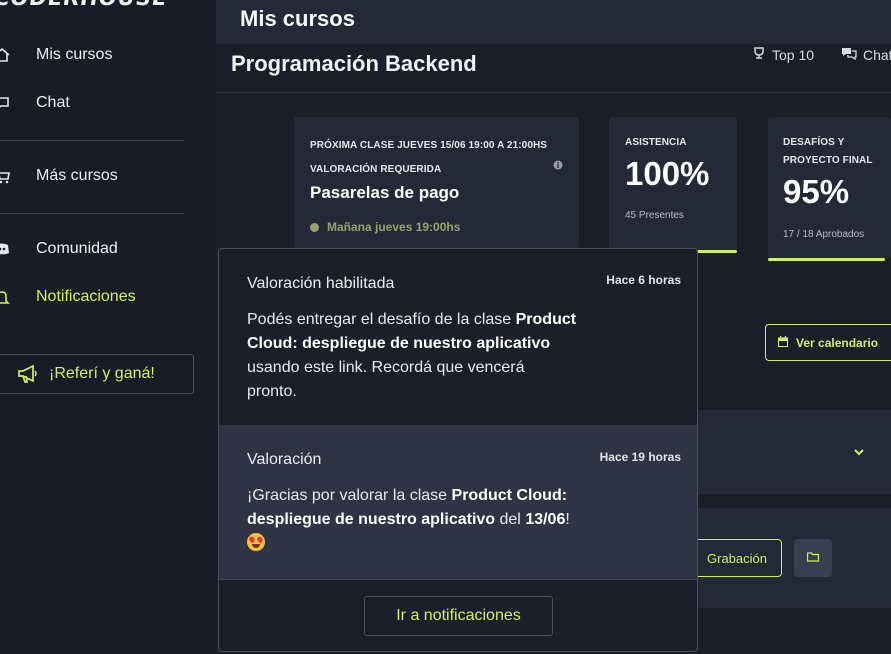 The height and width of the screenshot is (654, 891). I want to click on folder-icon, so click(813, 558).